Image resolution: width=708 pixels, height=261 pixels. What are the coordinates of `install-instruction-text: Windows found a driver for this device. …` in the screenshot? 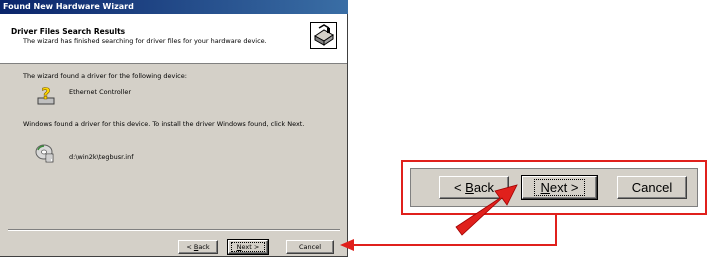 It's located at (164, 124).